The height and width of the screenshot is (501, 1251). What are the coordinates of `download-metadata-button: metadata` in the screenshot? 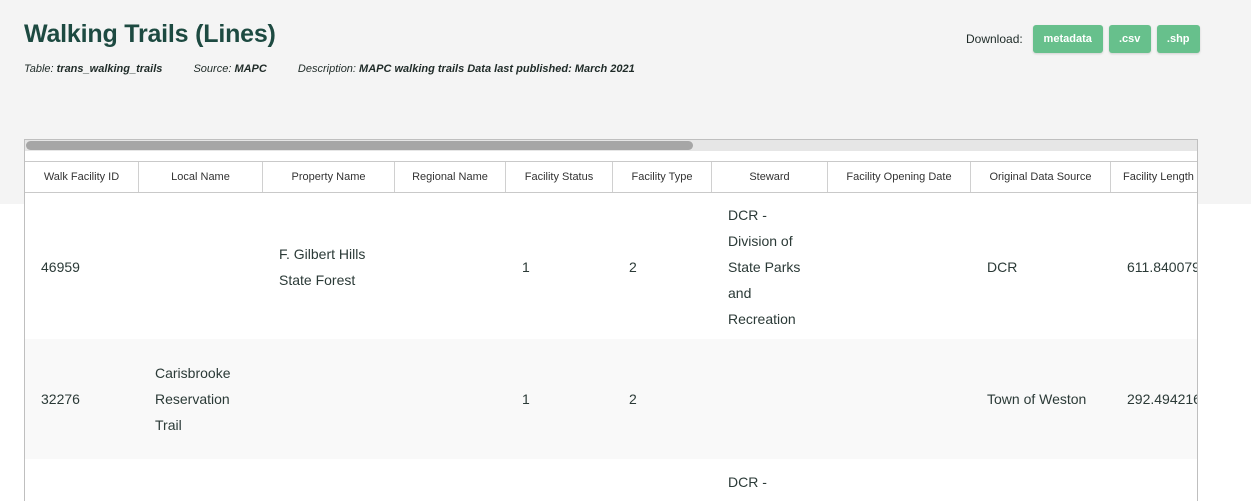 It's located at (1067, 39).